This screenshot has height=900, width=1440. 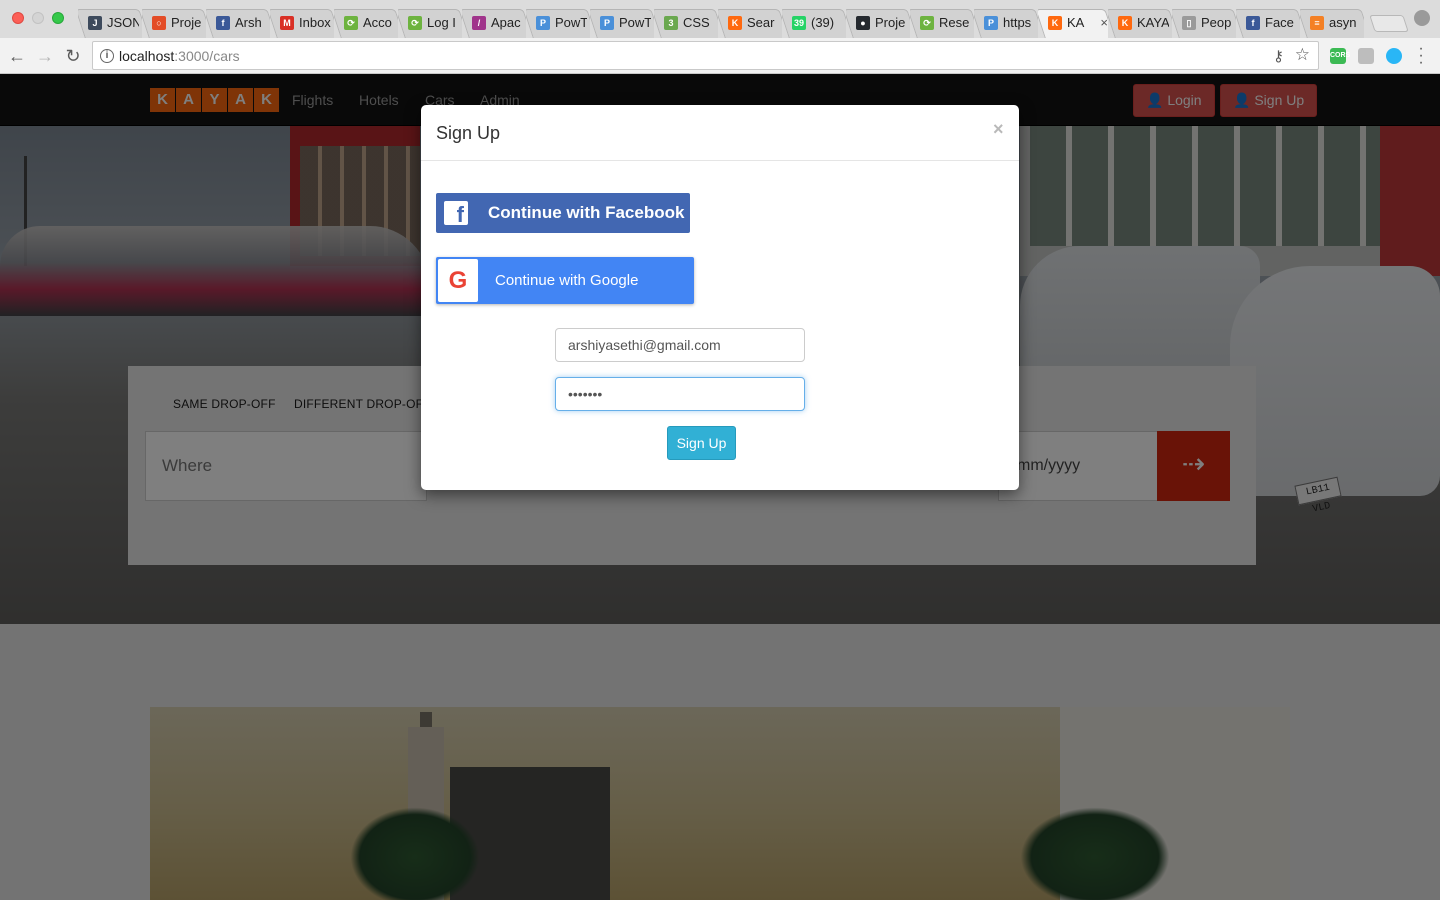 I want to click on continue-with-facebook-button: f Continue with Facebook, so click(x=563, y=213).